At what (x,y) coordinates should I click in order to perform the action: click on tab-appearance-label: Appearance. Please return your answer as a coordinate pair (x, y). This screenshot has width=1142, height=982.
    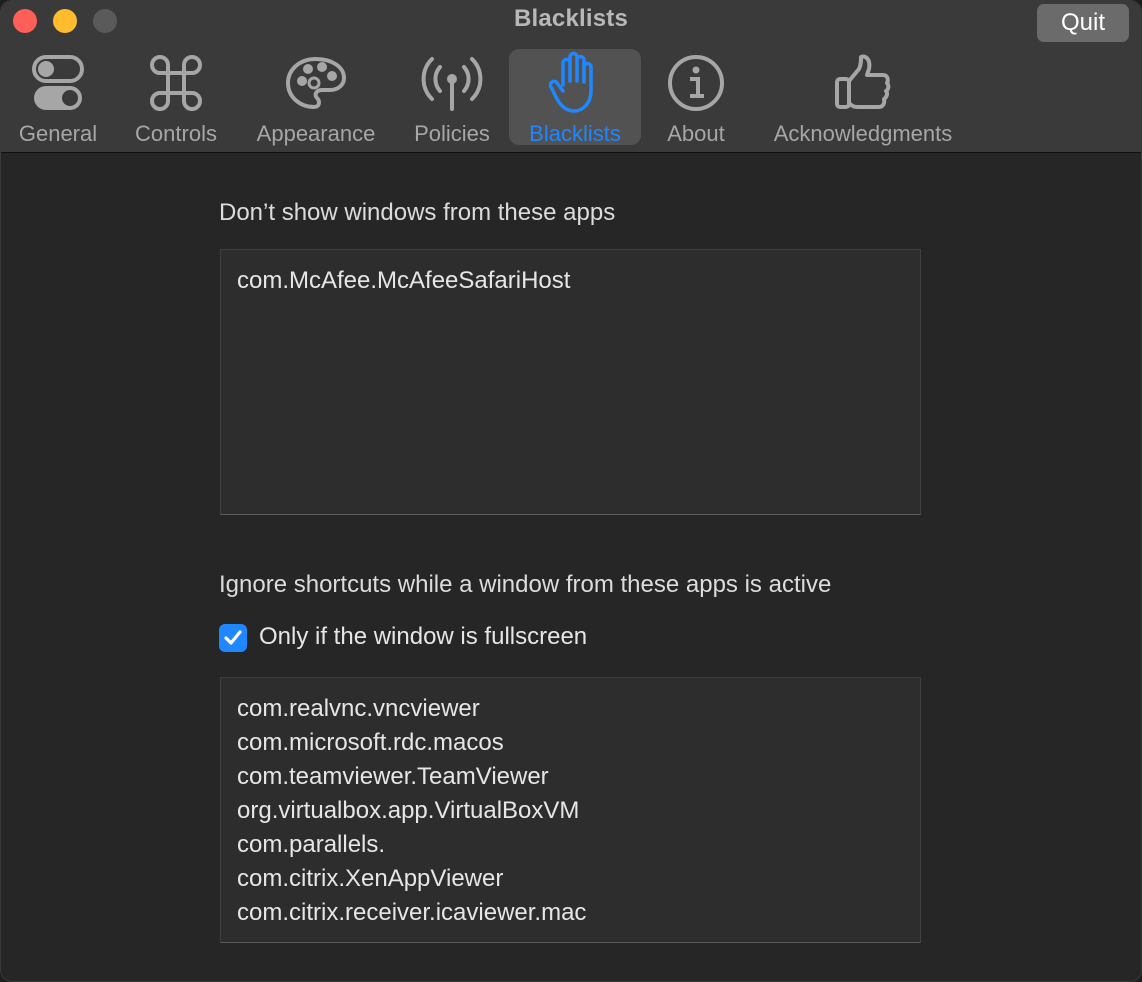
    Looking at the image, I should click on (316, 133).